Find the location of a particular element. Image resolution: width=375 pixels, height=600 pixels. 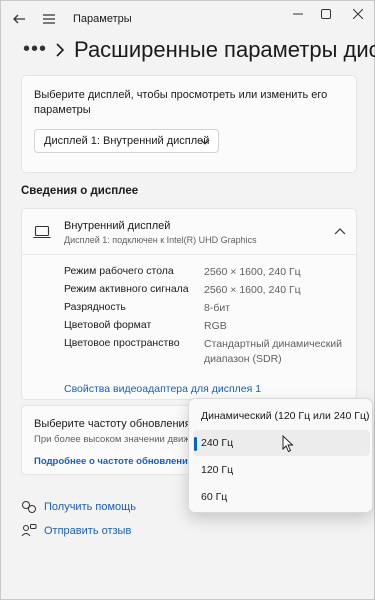

display-select: Дисплей 1: Внутренний дисплей is located at coordinates (126, 141).